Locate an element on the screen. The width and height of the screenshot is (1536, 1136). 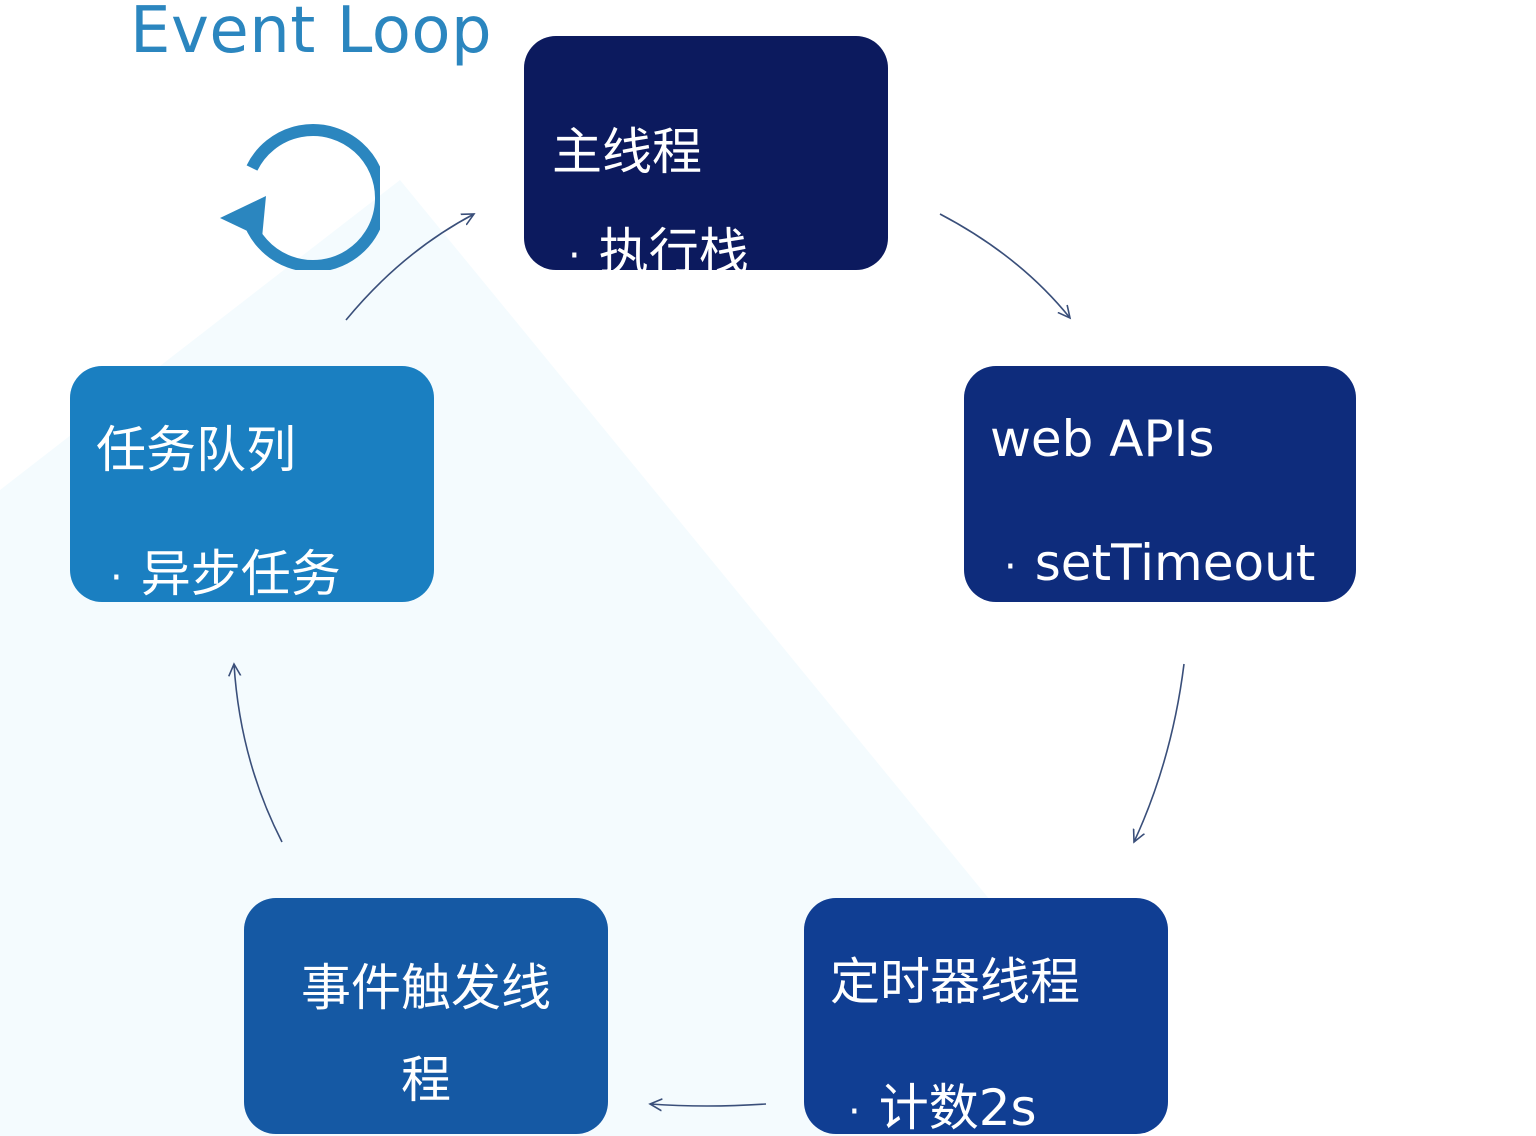
timer-thread-item-text: 计数2s is located at coordinates (957, 1107).